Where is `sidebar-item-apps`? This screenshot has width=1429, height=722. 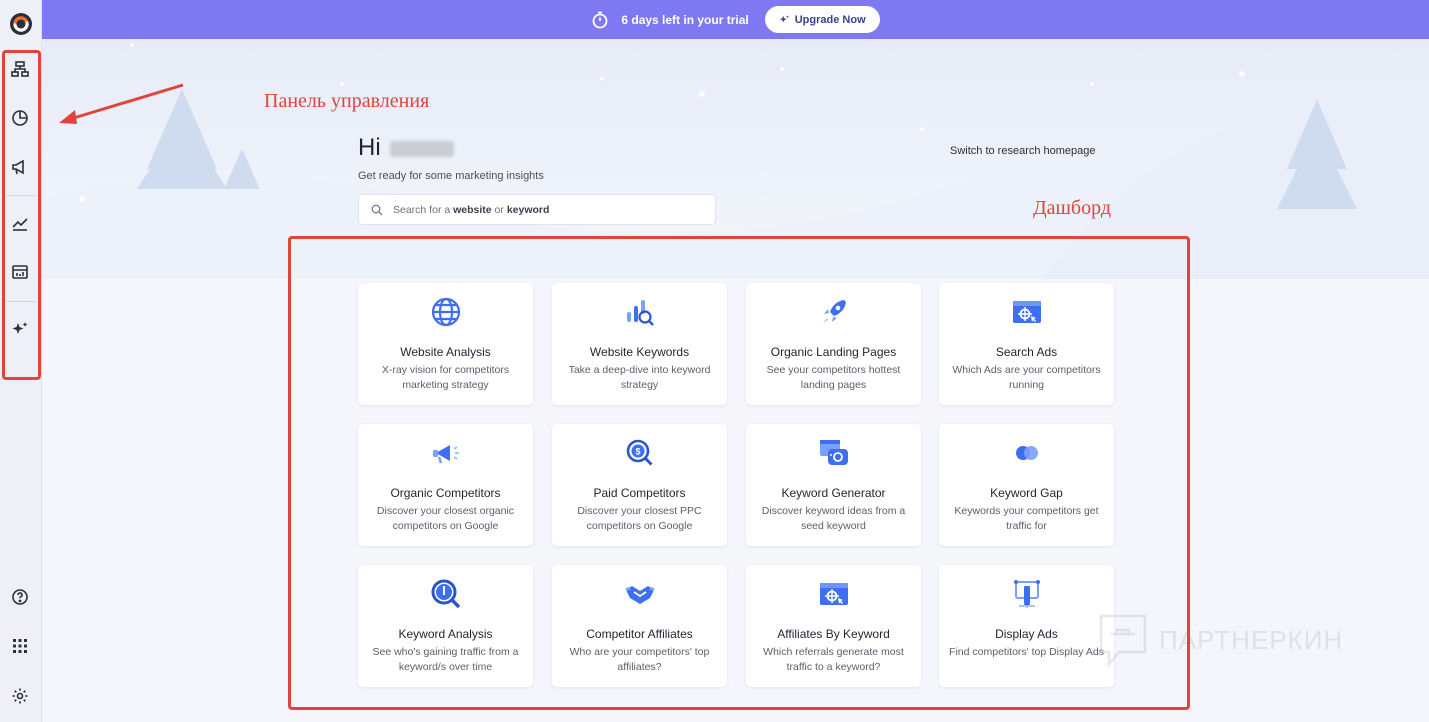 sidebar-item-apps is located at coordinates (20, 646).